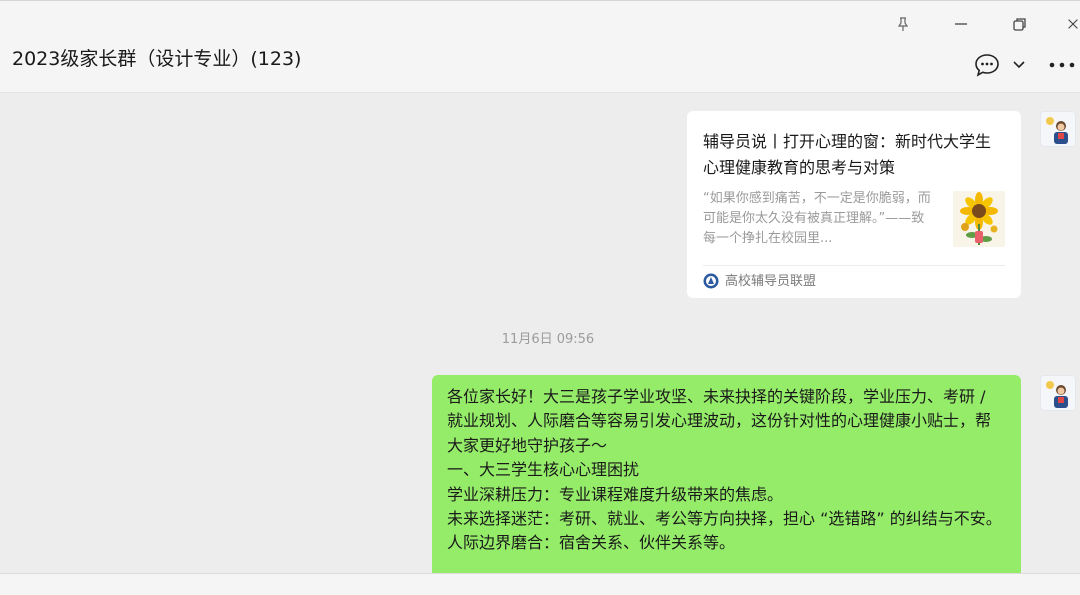 The height and width of the screenshot is (595, 1080). I want to click on message-line: 一、大三学生核心心理困扰, so click(543, 470).